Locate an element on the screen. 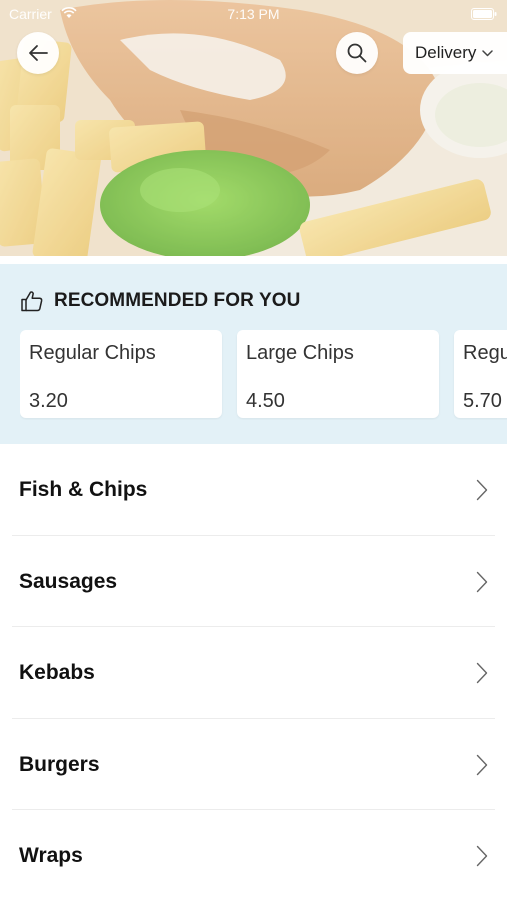 The width and height of the screenshot is (507, 900). recommended-item-price: 5.70 is located at coordinates (482, 401).